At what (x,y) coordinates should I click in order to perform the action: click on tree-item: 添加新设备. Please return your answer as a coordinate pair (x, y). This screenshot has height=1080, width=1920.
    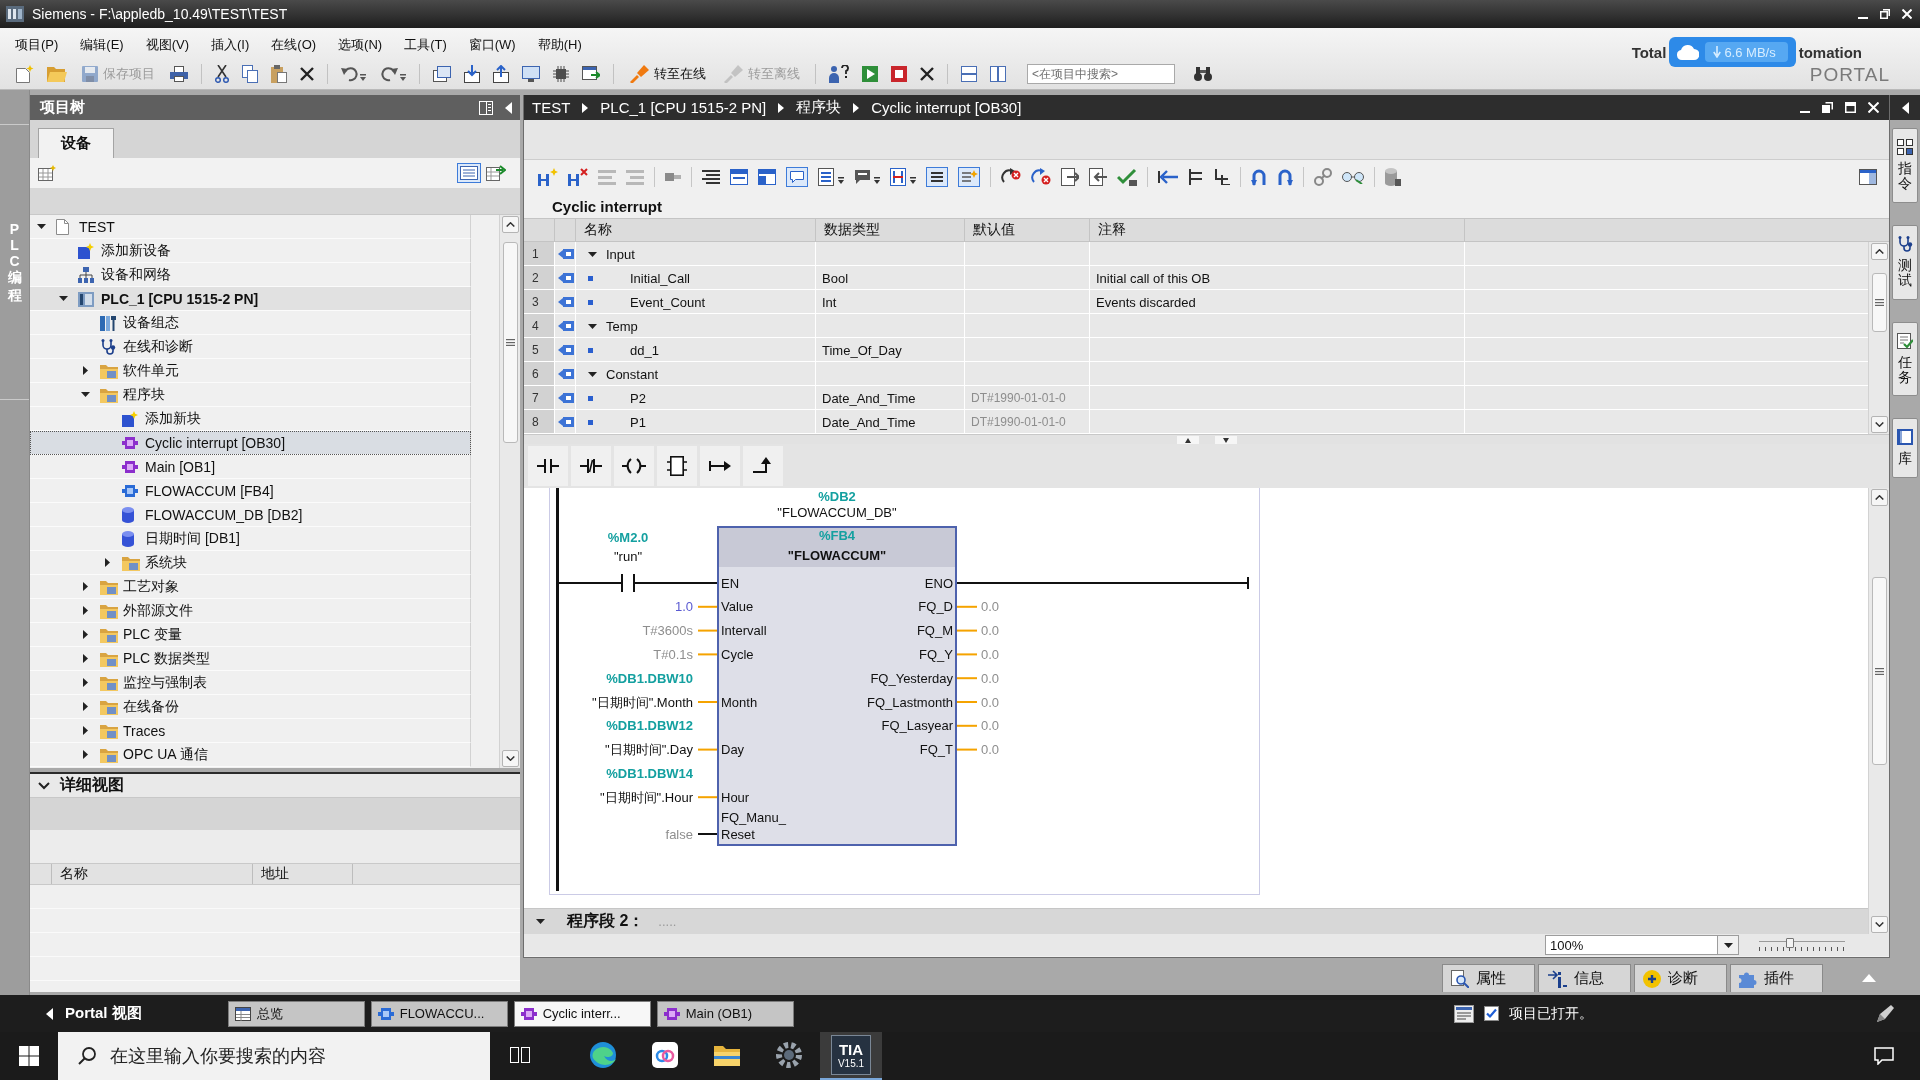
    Looking at the image, I should click on (250, 251).